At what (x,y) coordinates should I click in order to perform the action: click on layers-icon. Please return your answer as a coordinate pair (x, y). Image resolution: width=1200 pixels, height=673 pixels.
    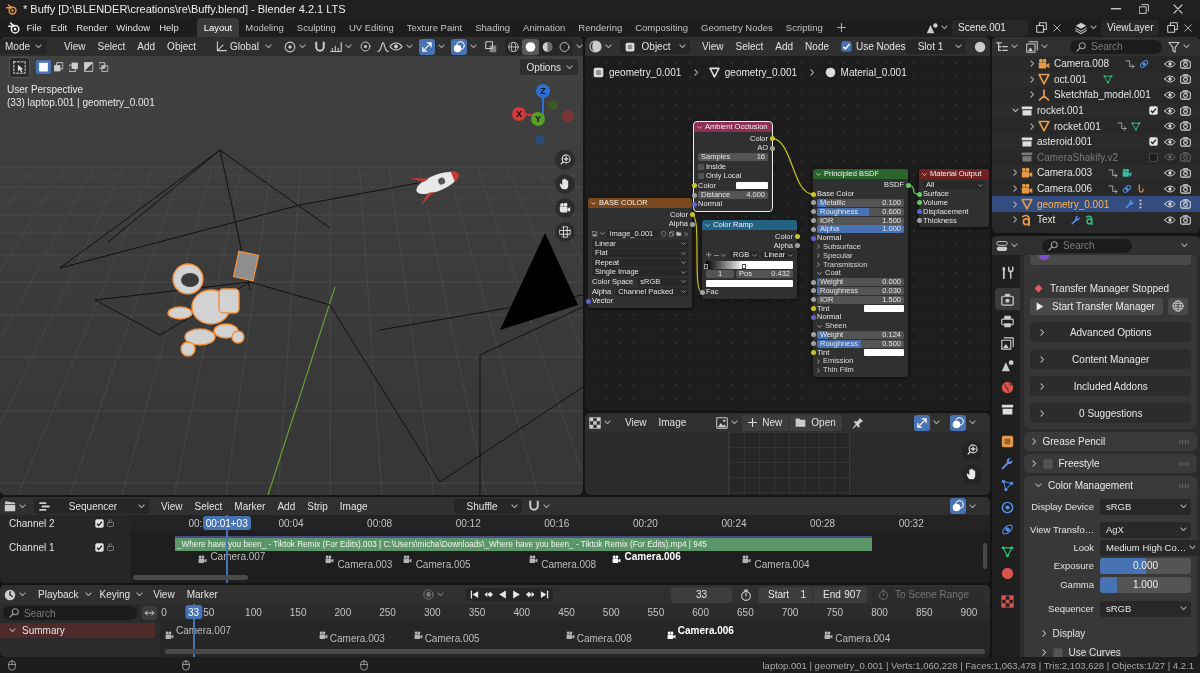
    Looking at the image, I should click on (1081, 27).